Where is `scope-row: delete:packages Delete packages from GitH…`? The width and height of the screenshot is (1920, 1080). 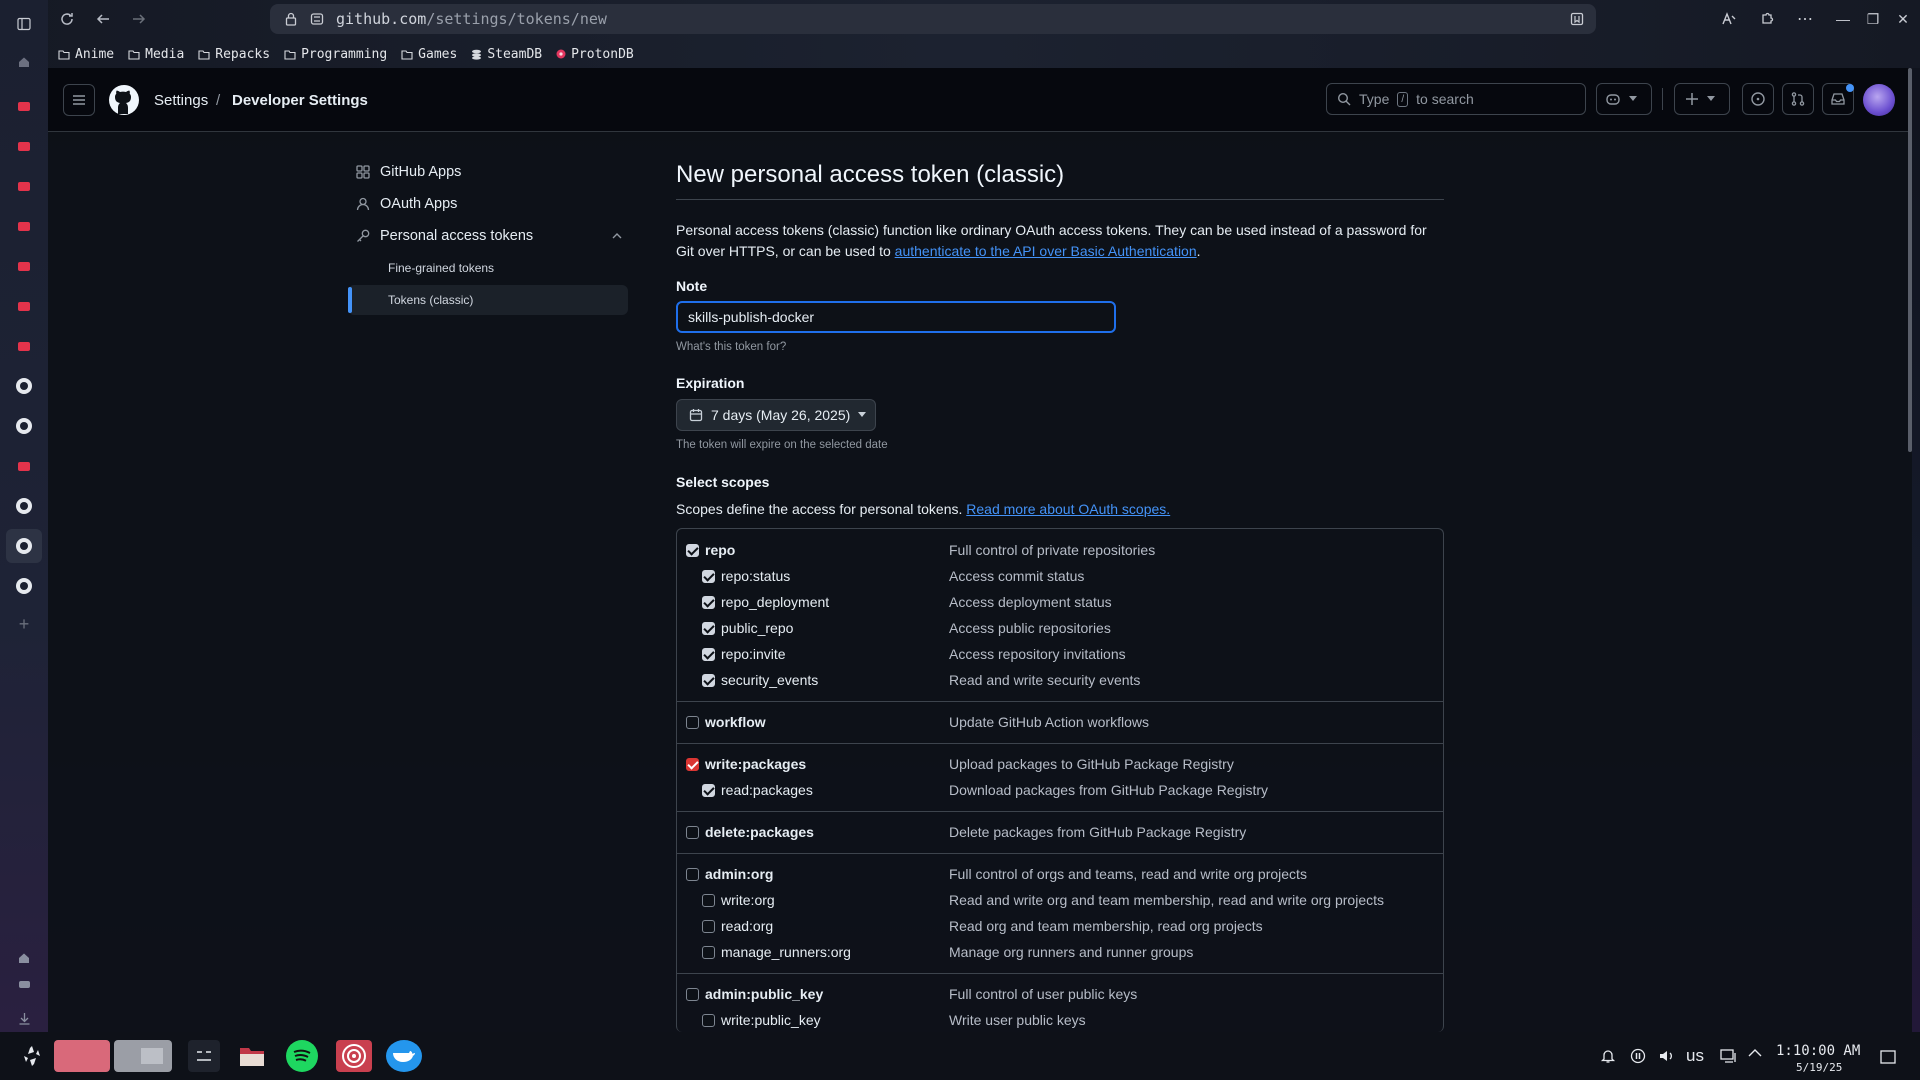
scope-row: delete:packages Delete packages from GitH… is located at coordinates (1060, 832).